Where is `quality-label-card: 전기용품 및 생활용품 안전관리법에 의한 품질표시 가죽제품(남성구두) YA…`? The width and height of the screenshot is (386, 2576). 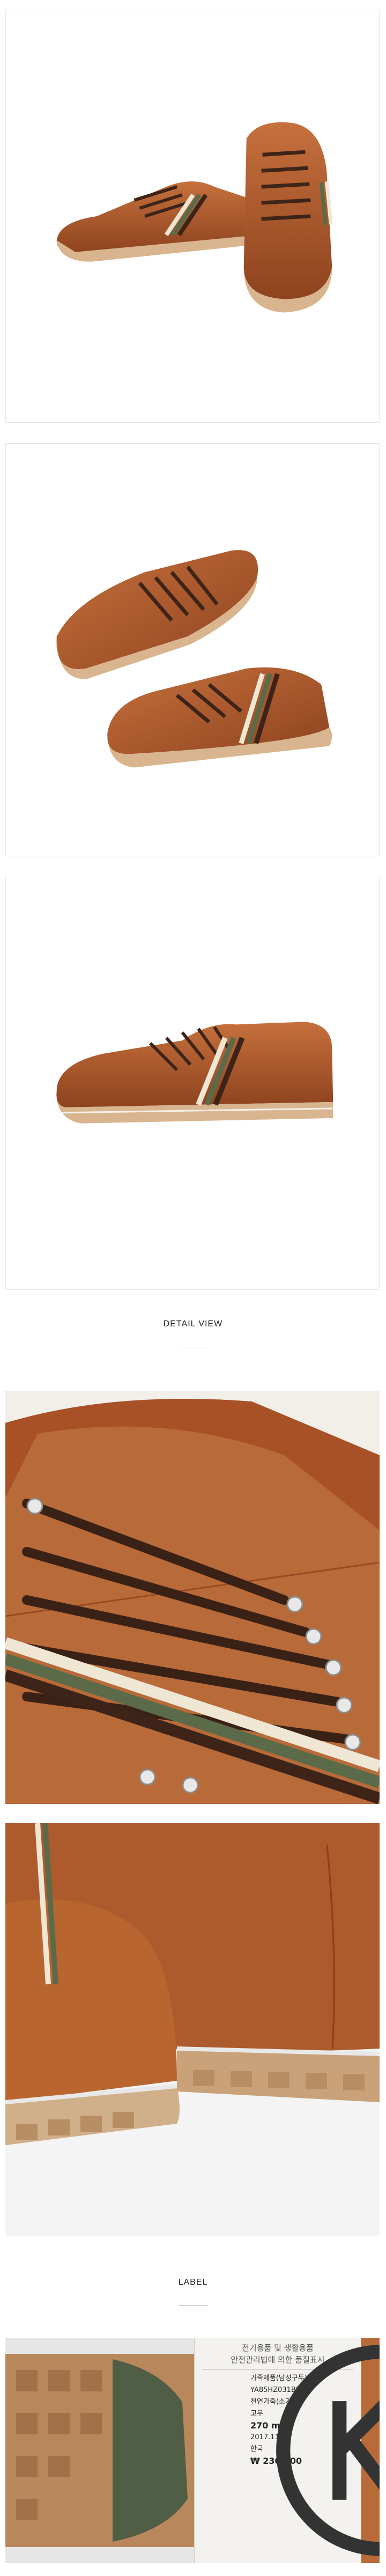
quality-label-card: 전기용품 및 생활용품 안전관리법에 의한 품질표시 가죽제품(남성구두) YA… is located at coordinates (287, 2450).